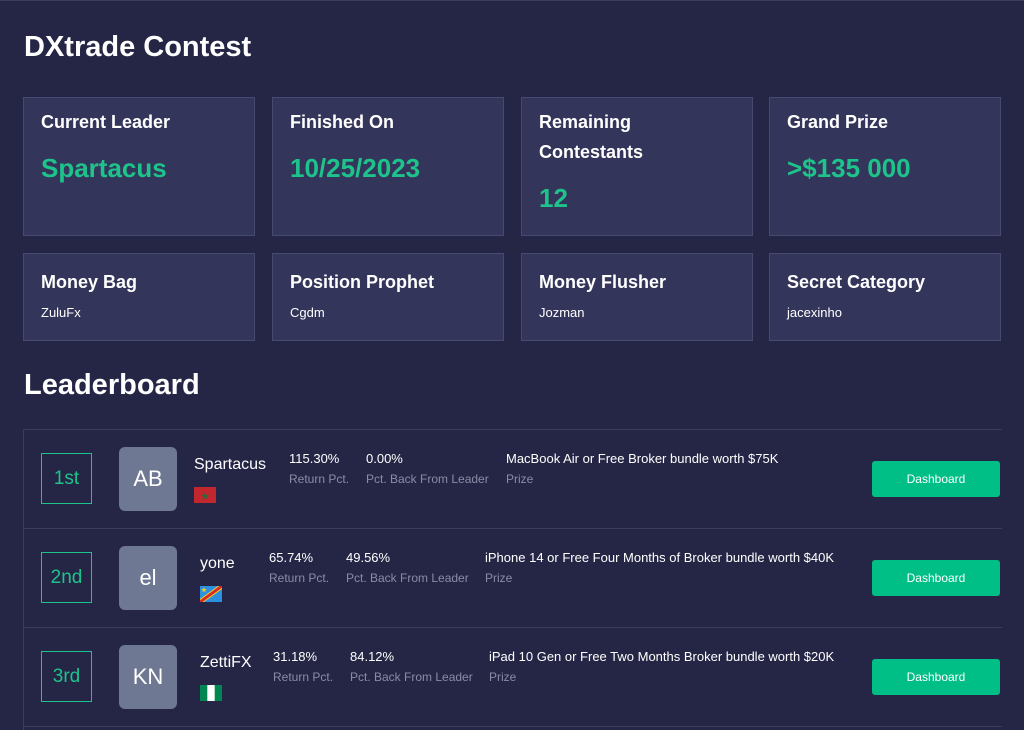  I want to click on rank-badge: 2nd, so click(66, 577).